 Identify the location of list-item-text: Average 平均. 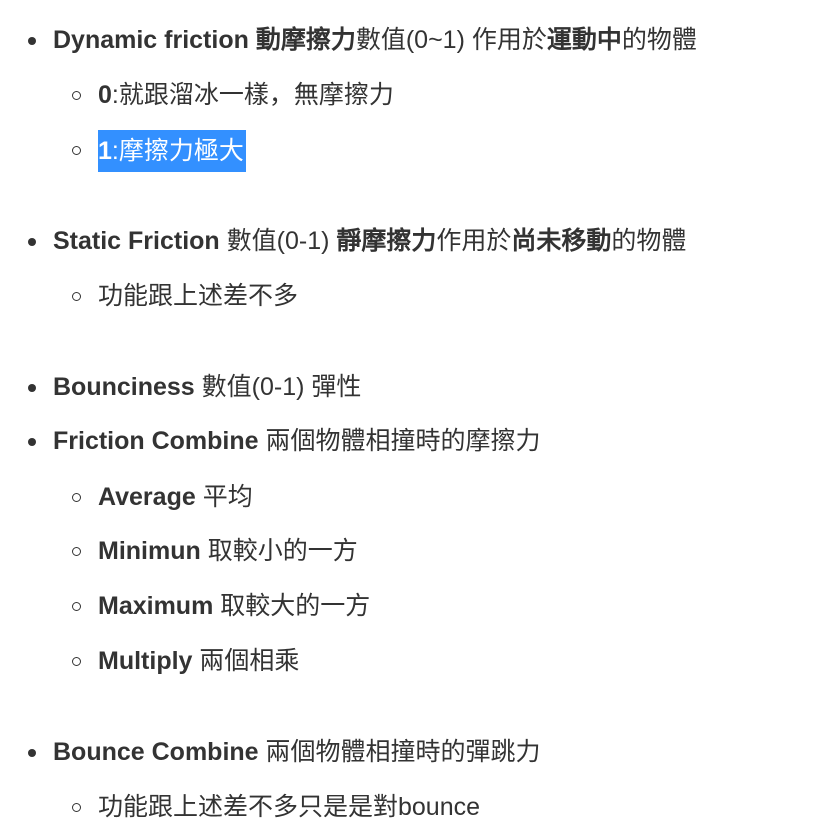
(175, 497).